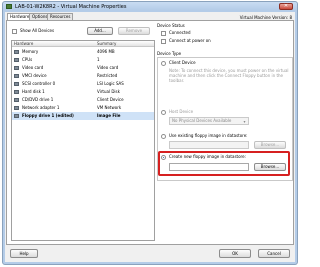 The width and height of the screenshot is (320, 267). Describe the element at coordinates (209, 145) in the screenshot. I see `existing-image-path-field` at that location.